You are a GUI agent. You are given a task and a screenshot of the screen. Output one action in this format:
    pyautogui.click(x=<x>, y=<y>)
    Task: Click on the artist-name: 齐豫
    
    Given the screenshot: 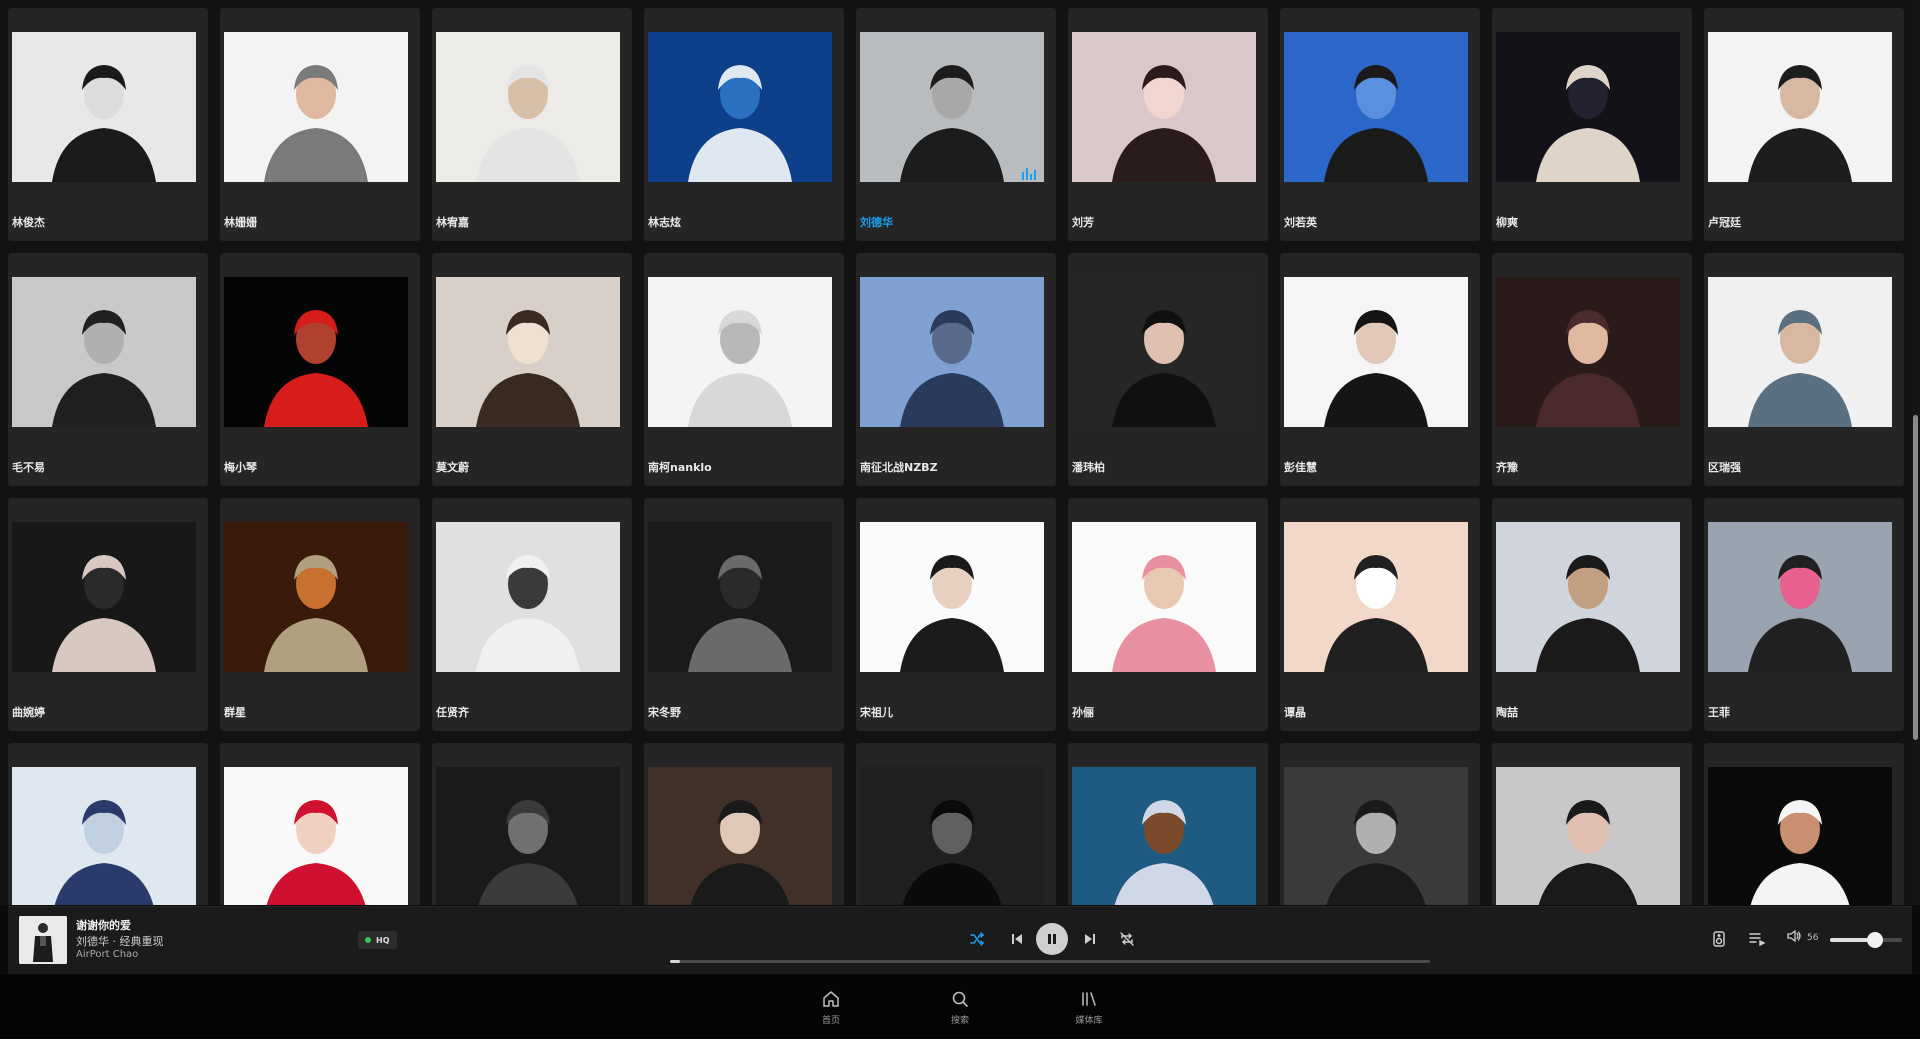 What is the action you would take?
    pyautogui.click(x=1507, y=467)
    